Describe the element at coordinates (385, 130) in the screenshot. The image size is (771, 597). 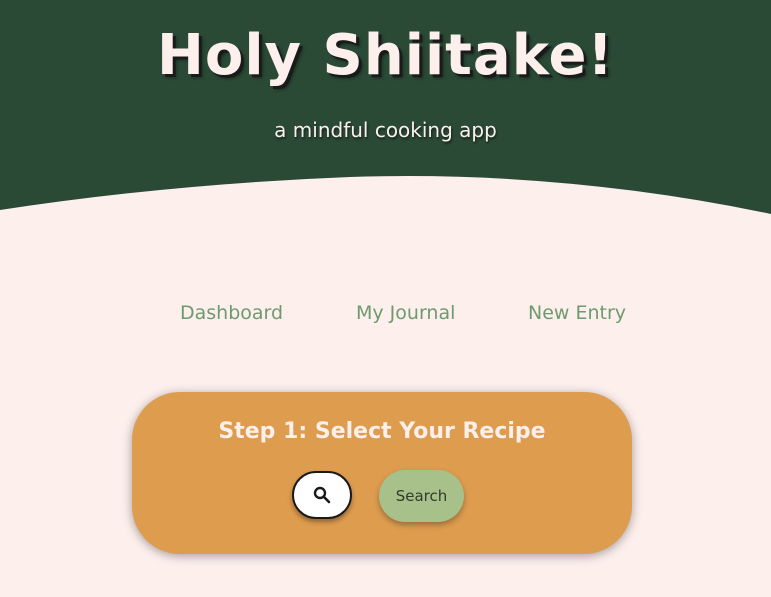
I see `app-subtitle: a mindful cooking app` at that location.